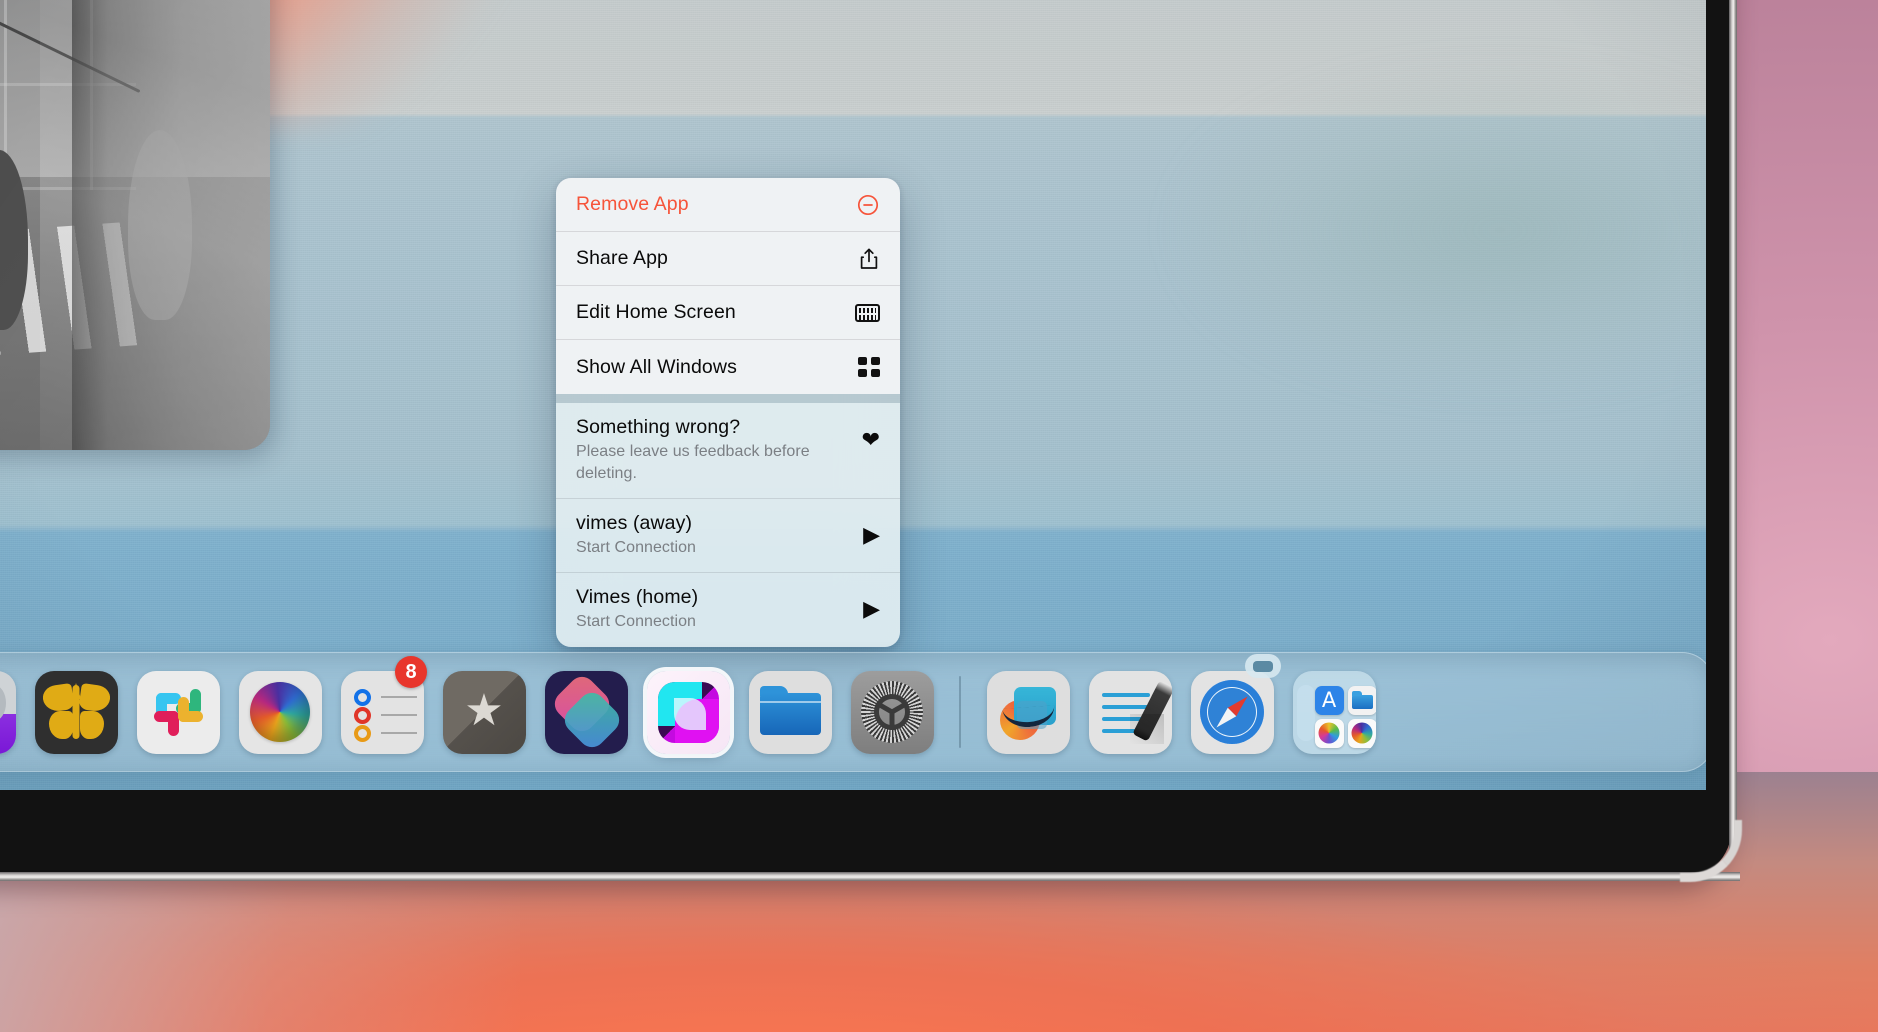 The width and height of the screenshot is (1878, 1032). I want to click on dock-item-folder-stack, so click(1334, 712).